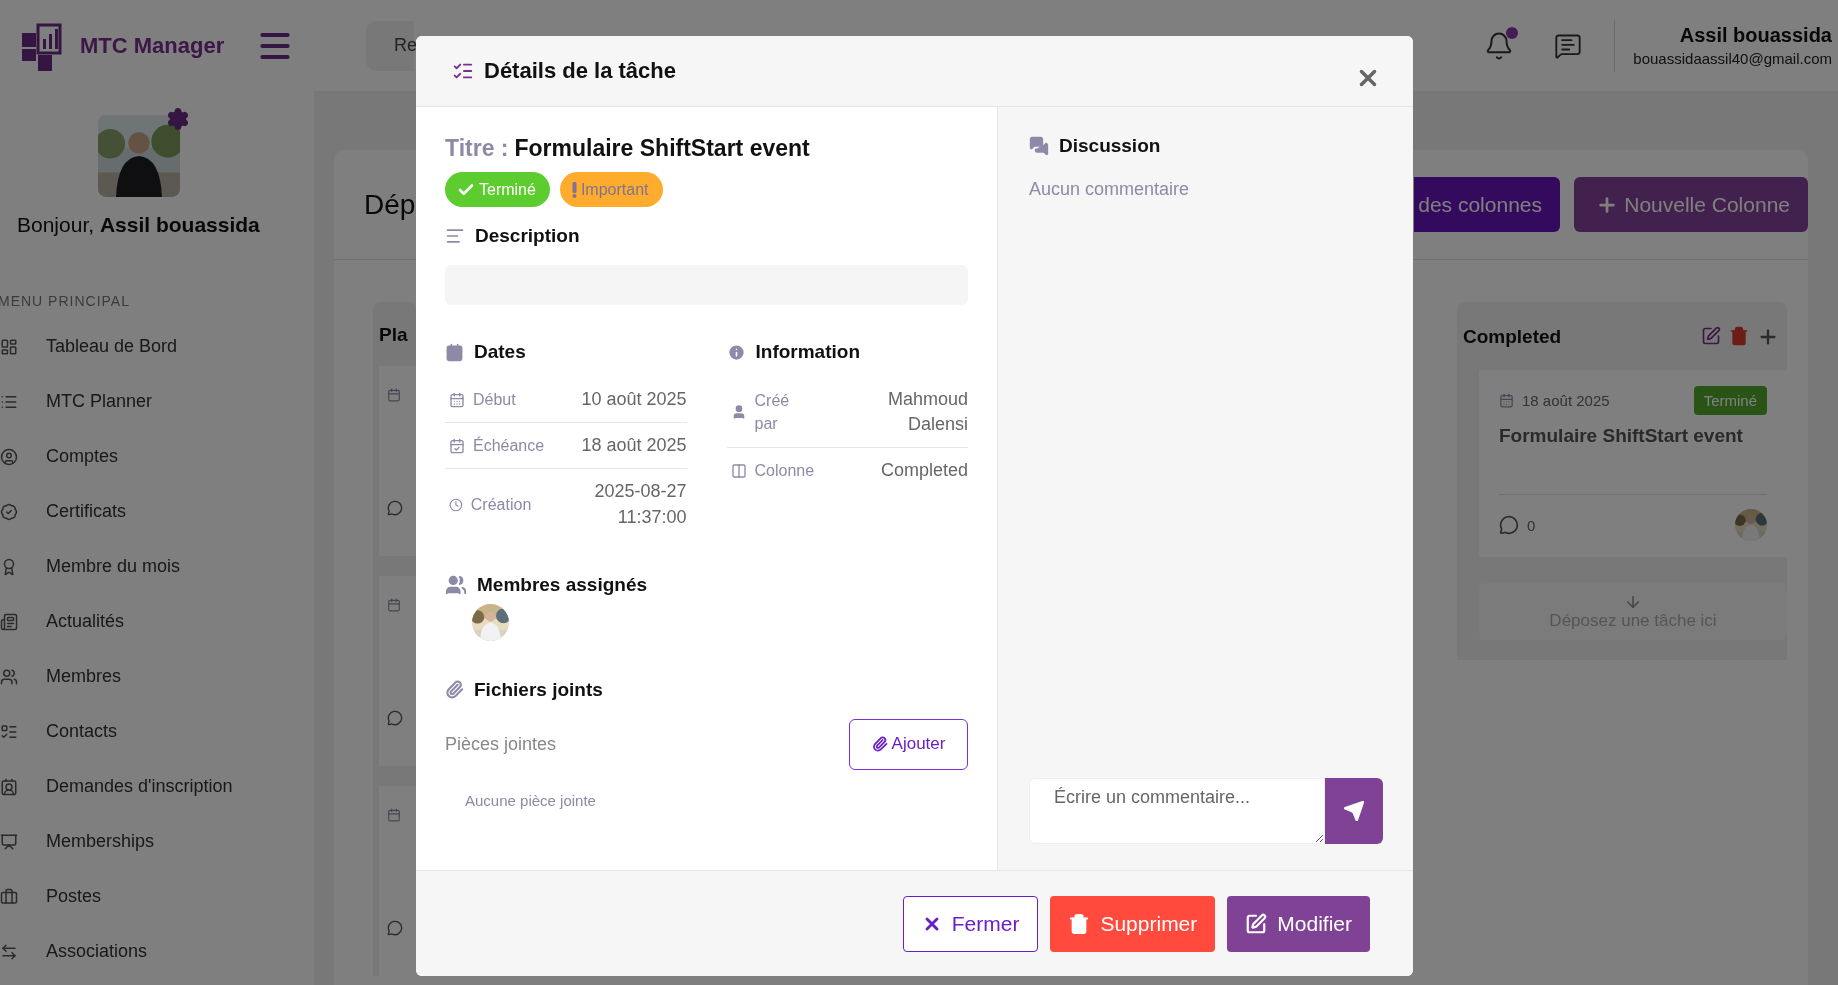 This screenshot has height=985, width=1838. Describe the element at coordinates (157, 786) in the screenshot. I see `menu-item: Demandes d'inscription` at that location.